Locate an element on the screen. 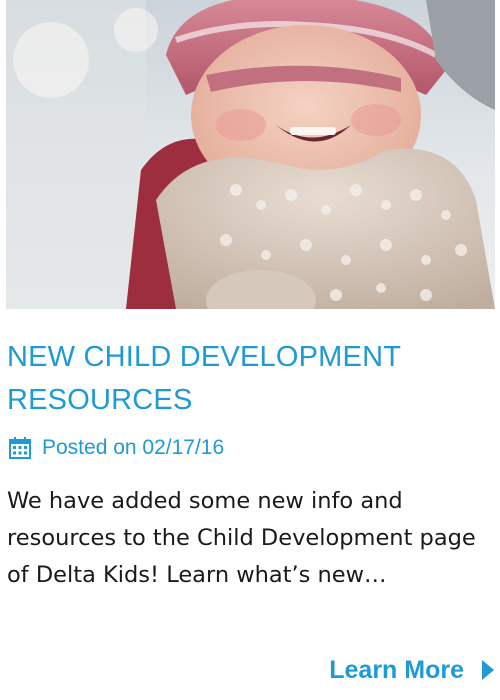 The image size is (500, 700). calendar-icon is located at coordinates (20, 448).